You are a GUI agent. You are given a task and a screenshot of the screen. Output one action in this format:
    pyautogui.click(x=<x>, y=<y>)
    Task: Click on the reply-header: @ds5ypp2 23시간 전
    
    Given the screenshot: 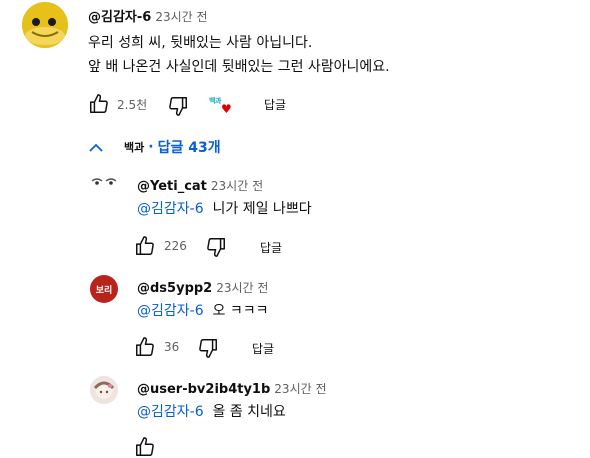 What is the action you would take?
    pyautogui.click(x=202, y=286)
    